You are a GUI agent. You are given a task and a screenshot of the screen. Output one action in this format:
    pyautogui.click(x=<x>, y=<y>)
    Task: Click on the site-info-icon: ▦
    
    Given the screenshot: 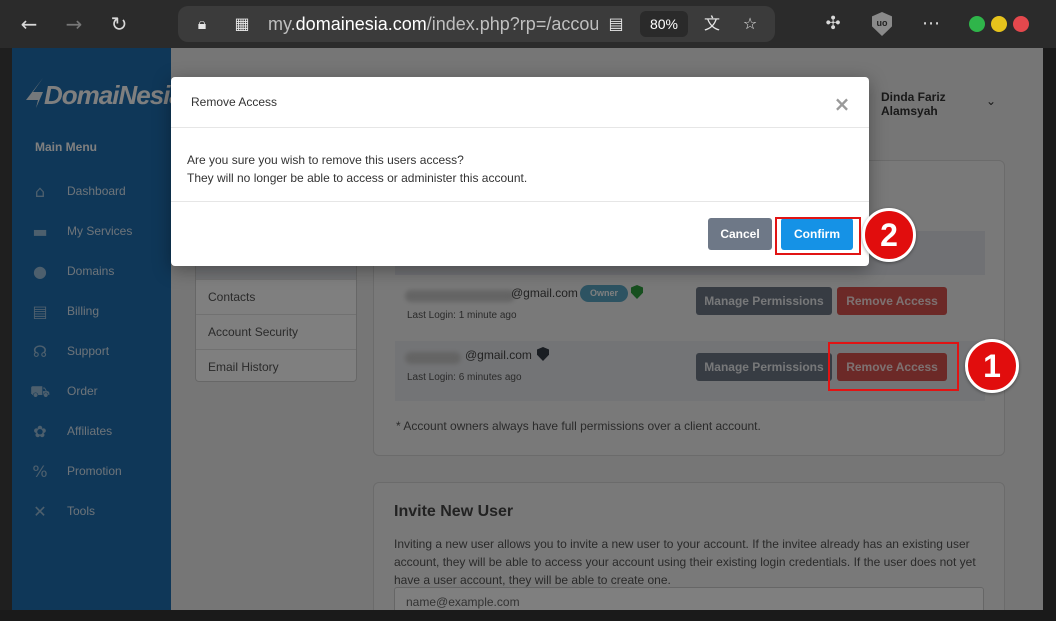 What is the action you would take?
    pyautogui.click(x=242, y=24)
    